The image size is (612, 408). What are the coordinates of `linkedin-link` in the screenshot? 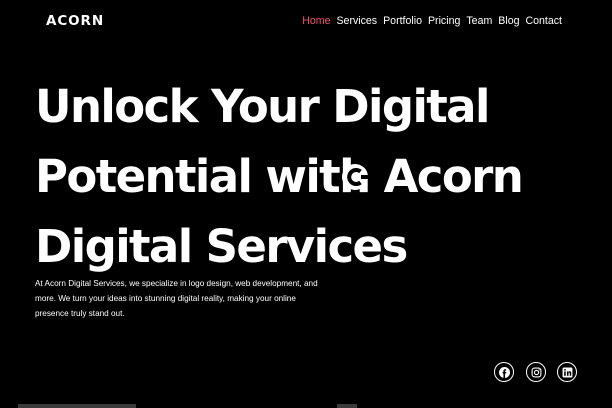 It's located at (567, 372).